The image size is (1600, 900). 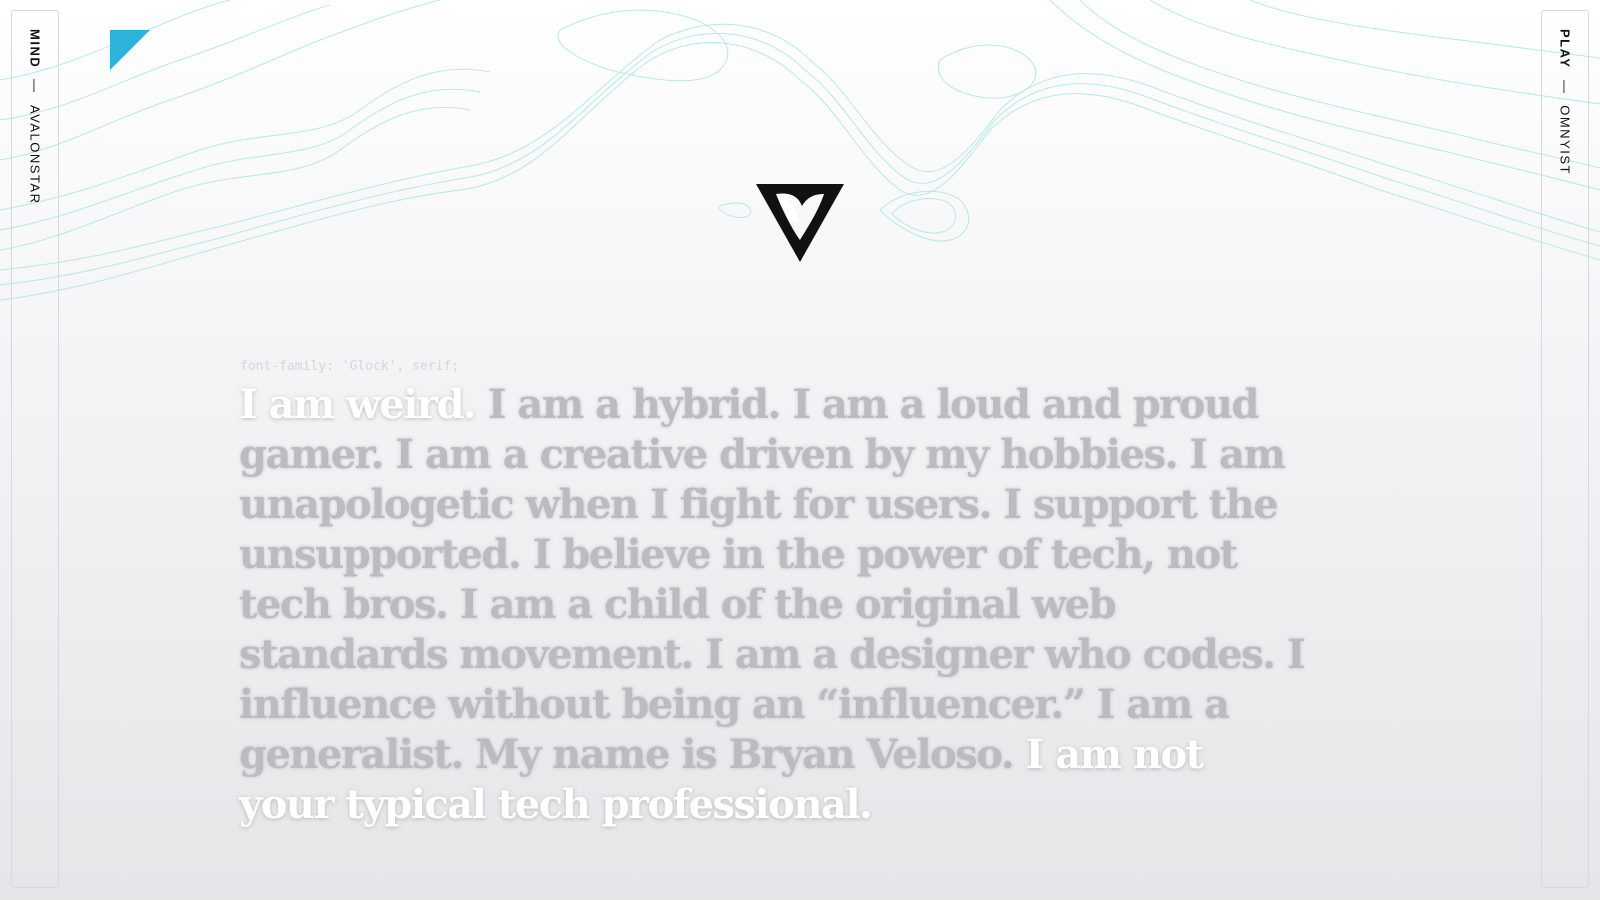 What do you see at coordinates (35, 86) in the screenshot?
I see `left-rail-dash: —` at bounding box center [35, 86].